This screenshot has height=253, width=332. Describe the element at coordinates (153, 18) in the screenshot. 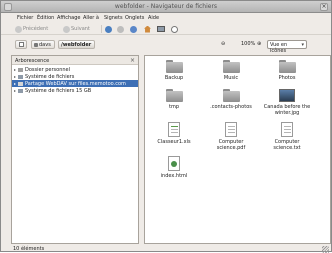

I see `menu-aide: Aide` at that location.